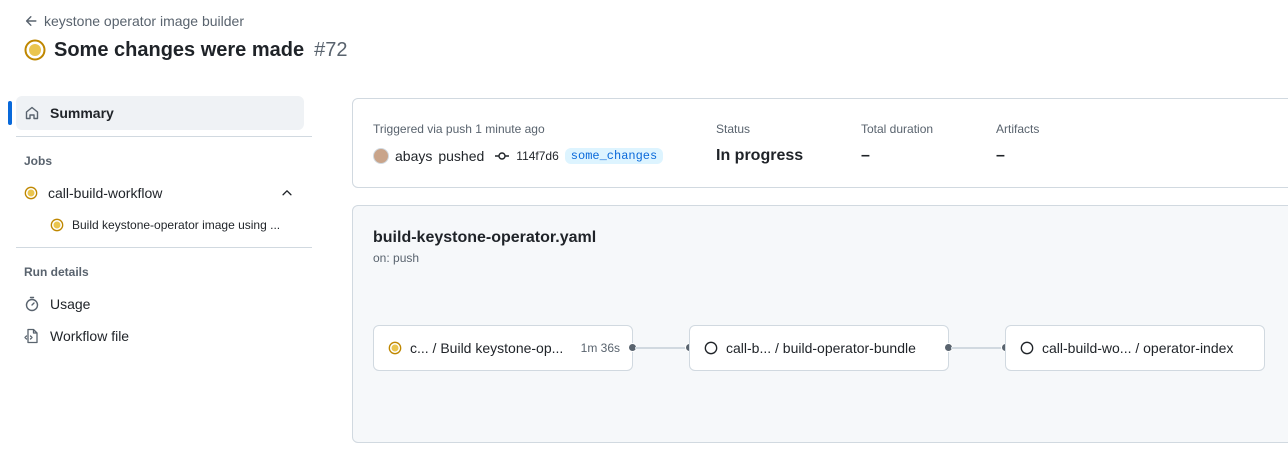  Describe the element at coordinates (484, 238) in the screenshot. I see `workflow-name: build-keystone-operator.yaml` at that location.